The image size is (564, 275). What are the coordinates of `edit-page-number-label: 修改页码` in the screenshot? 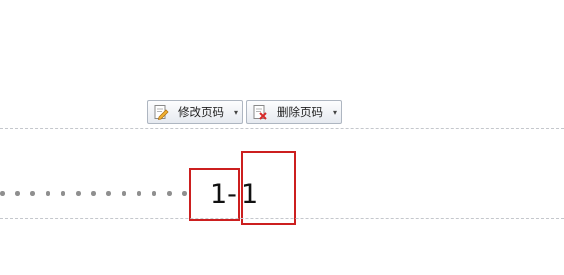 It's located at (201, 112).